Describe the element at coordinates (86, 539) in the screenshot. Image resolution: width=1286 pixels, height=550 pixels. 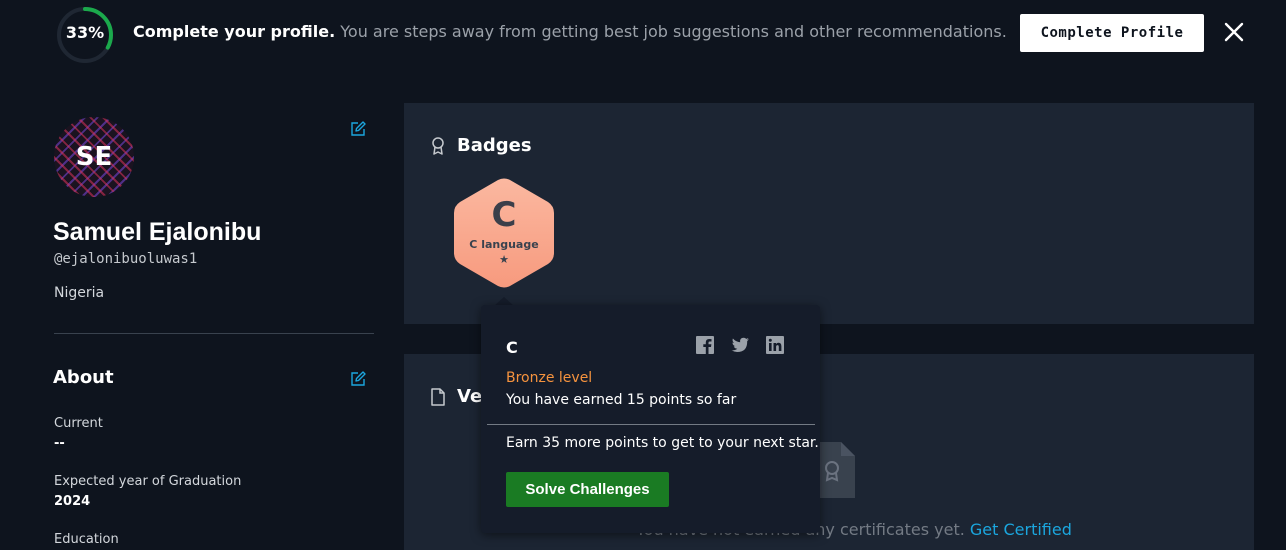
I see `education-label: Education` at that location.